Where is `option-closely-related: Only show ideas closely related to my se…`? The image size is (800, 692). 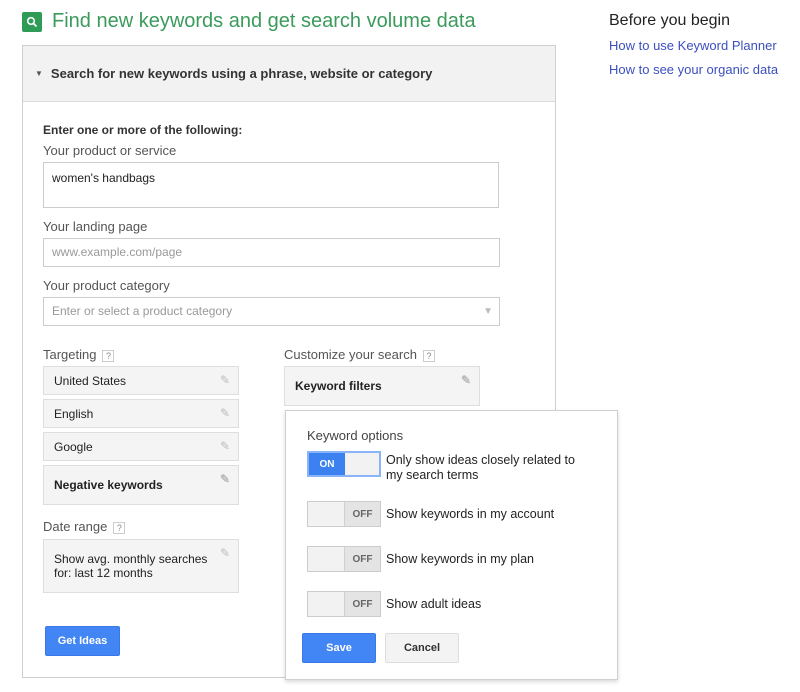
option-closely-related: Only show ideas closely related to my se… is located at coordinates (480, 468).